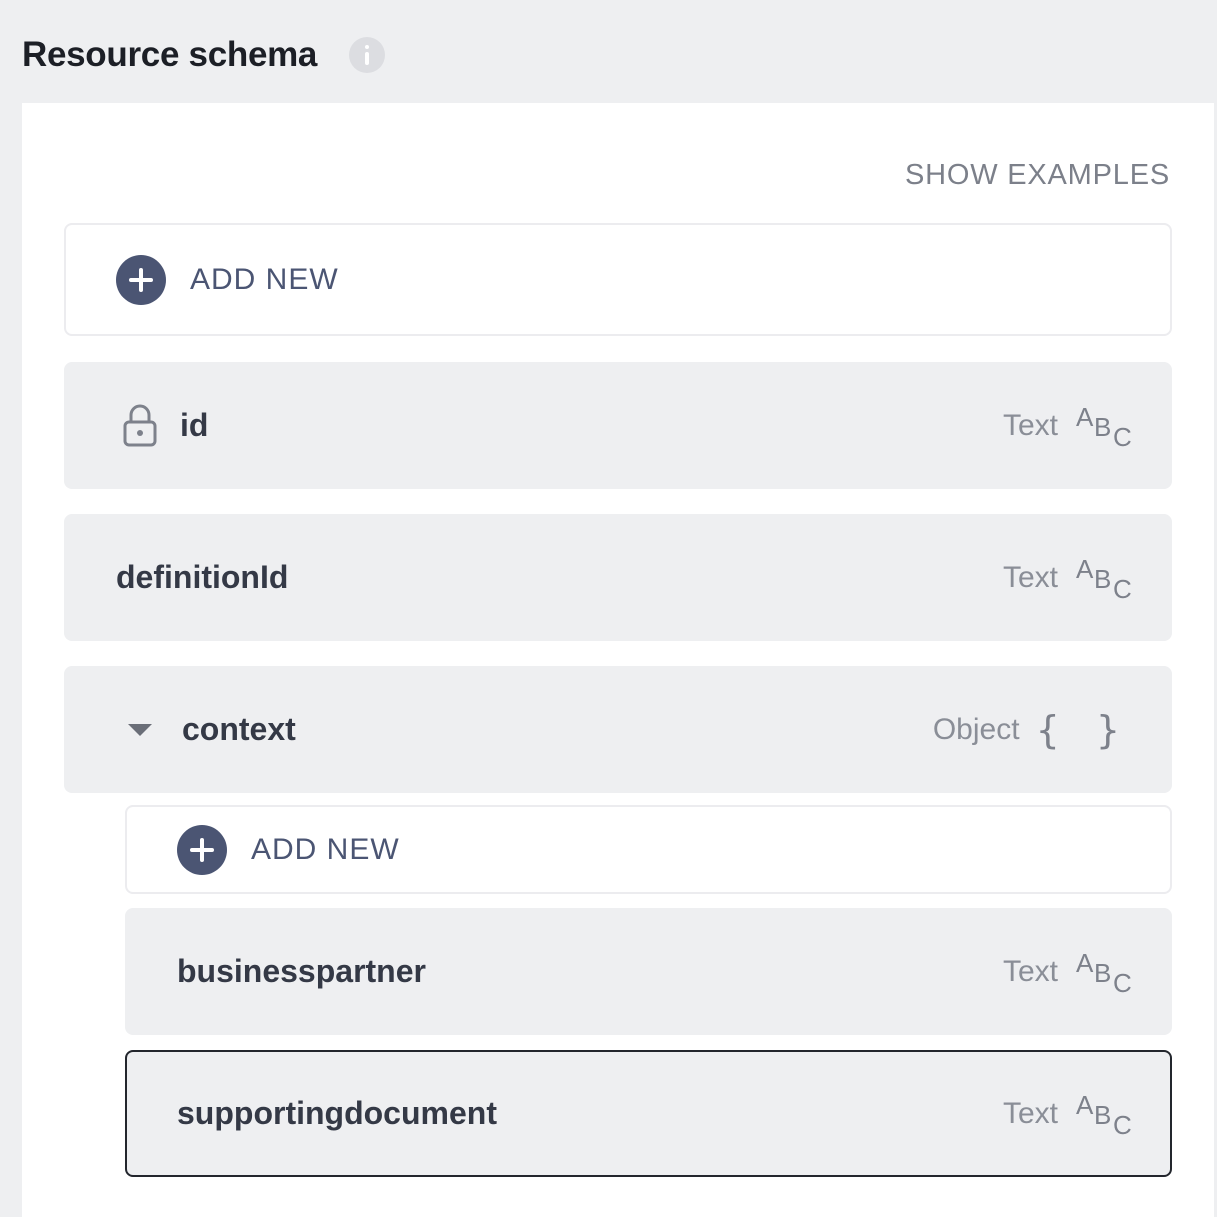 The image size is (1217, 1217). What do you see at coordinates (140, 729) in the screenshot?
I see `caret-down-icon` at bounding box center [140, 729].